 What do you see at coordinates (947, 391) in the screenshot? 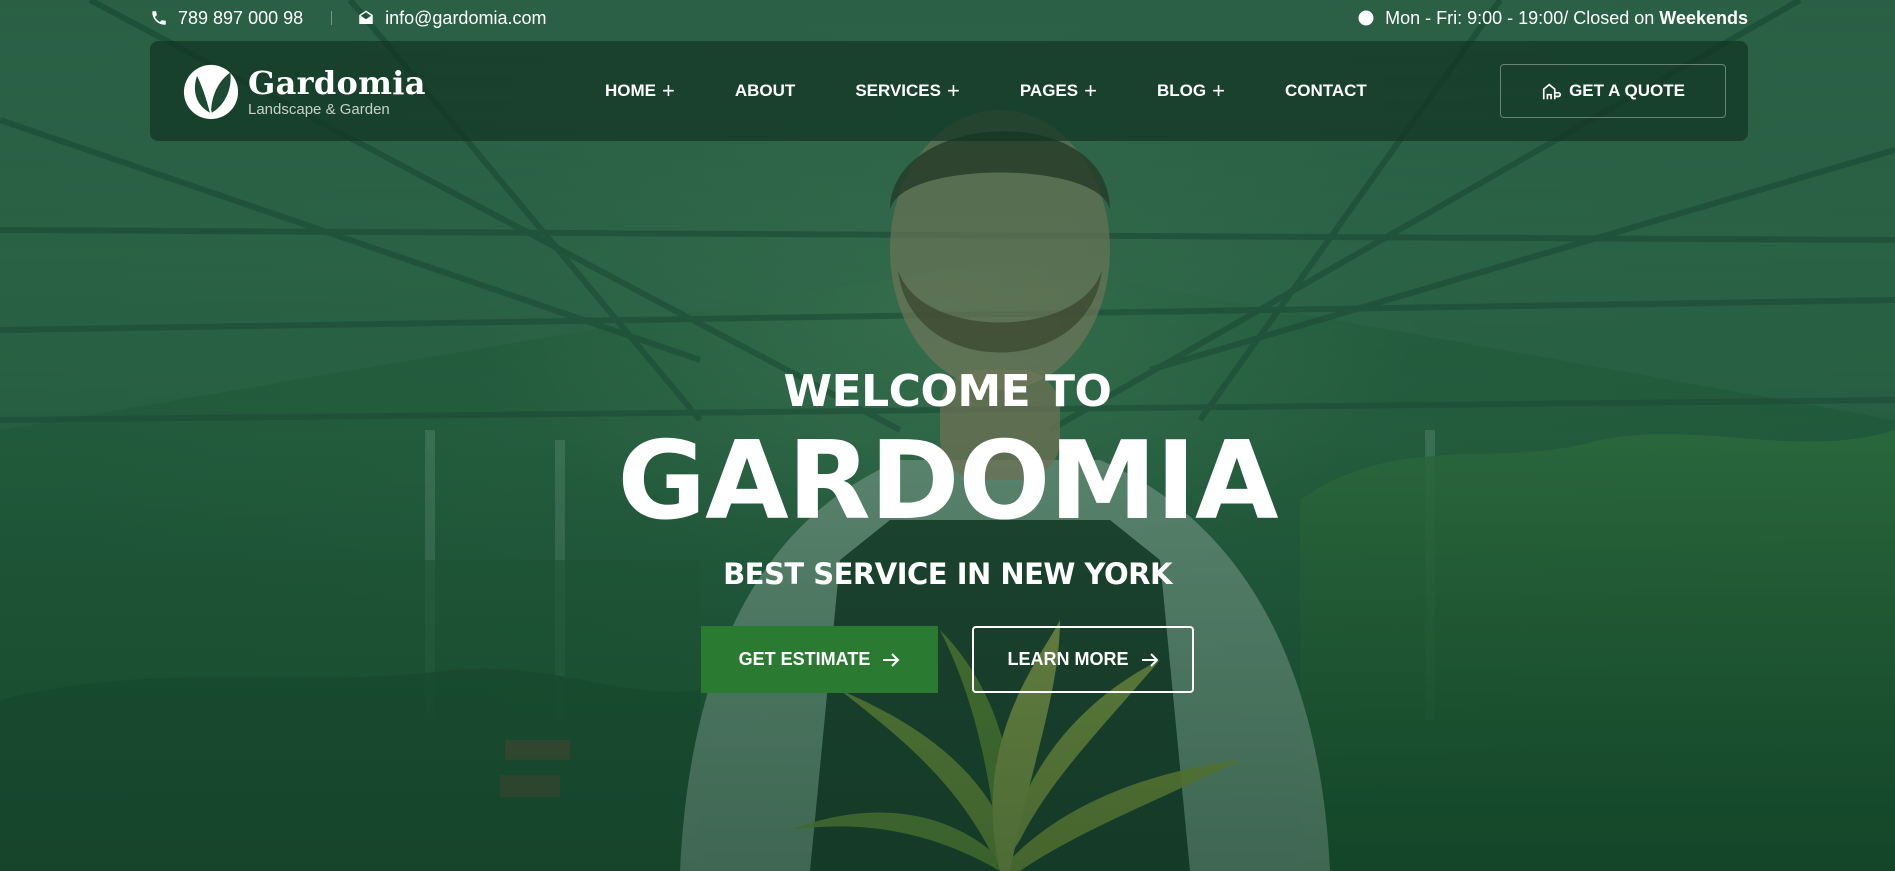
I see `hero-welcome: WELCOME TO` at bounding box center [947, 391].